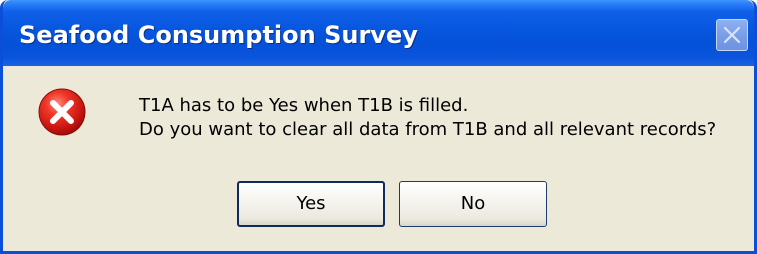 Image resolution: width=757 pixels, height=254 pixels. I want to click on no-button: No, so click(473, 204).